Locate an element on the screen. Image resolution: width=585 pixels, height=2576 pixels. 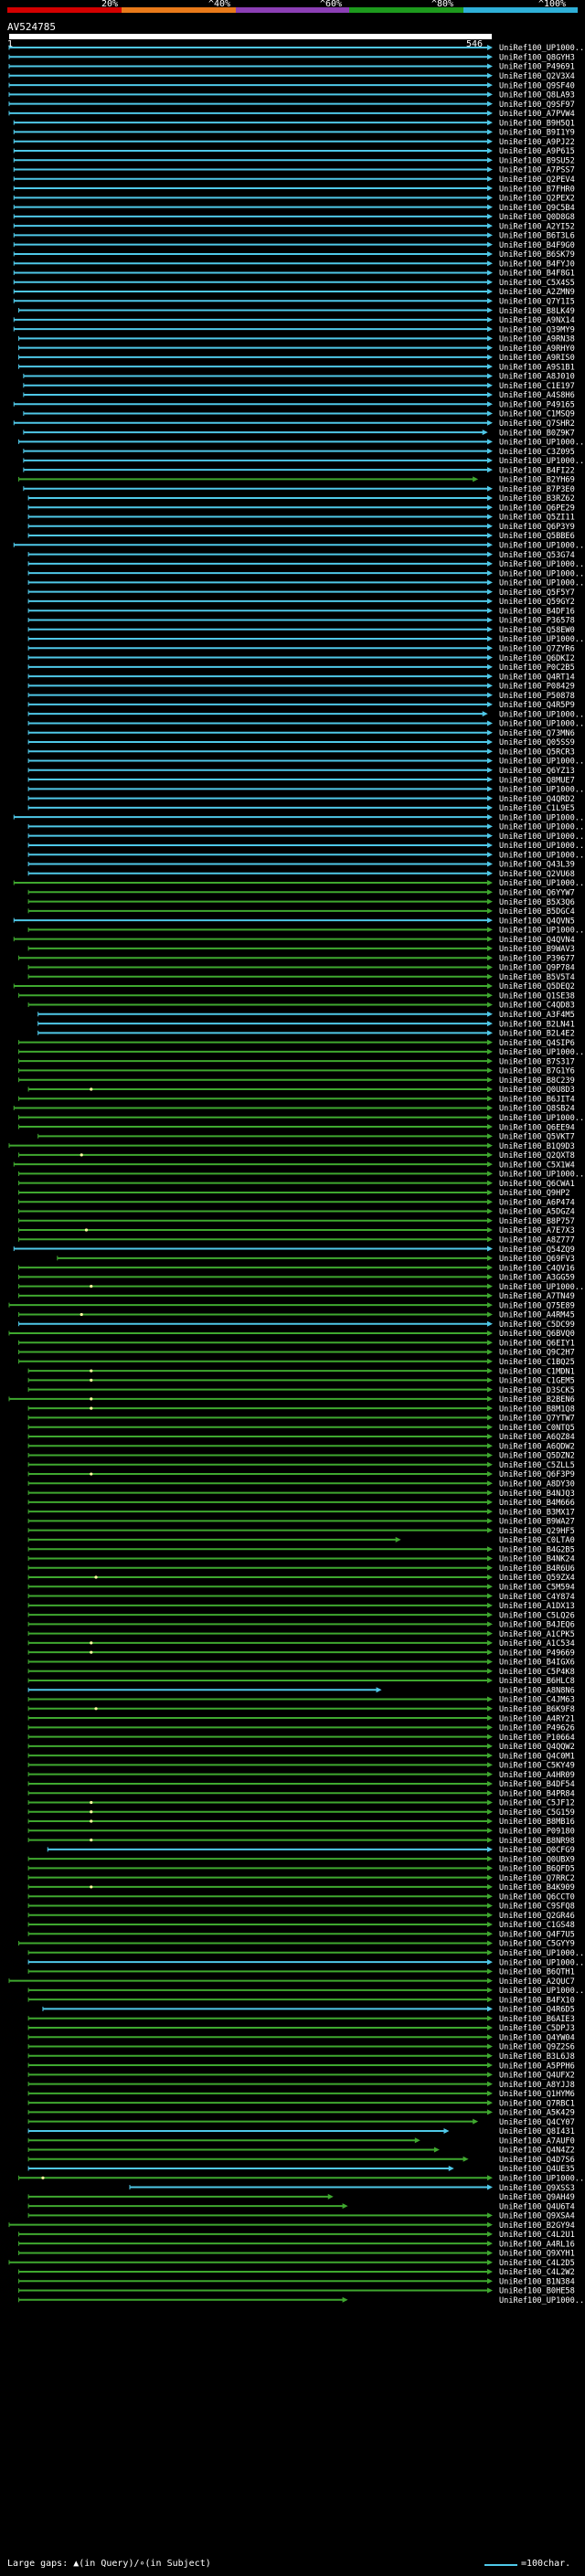
hit-row: UniRef100_Q0CFG9 is located at coordinates (311, 1850).